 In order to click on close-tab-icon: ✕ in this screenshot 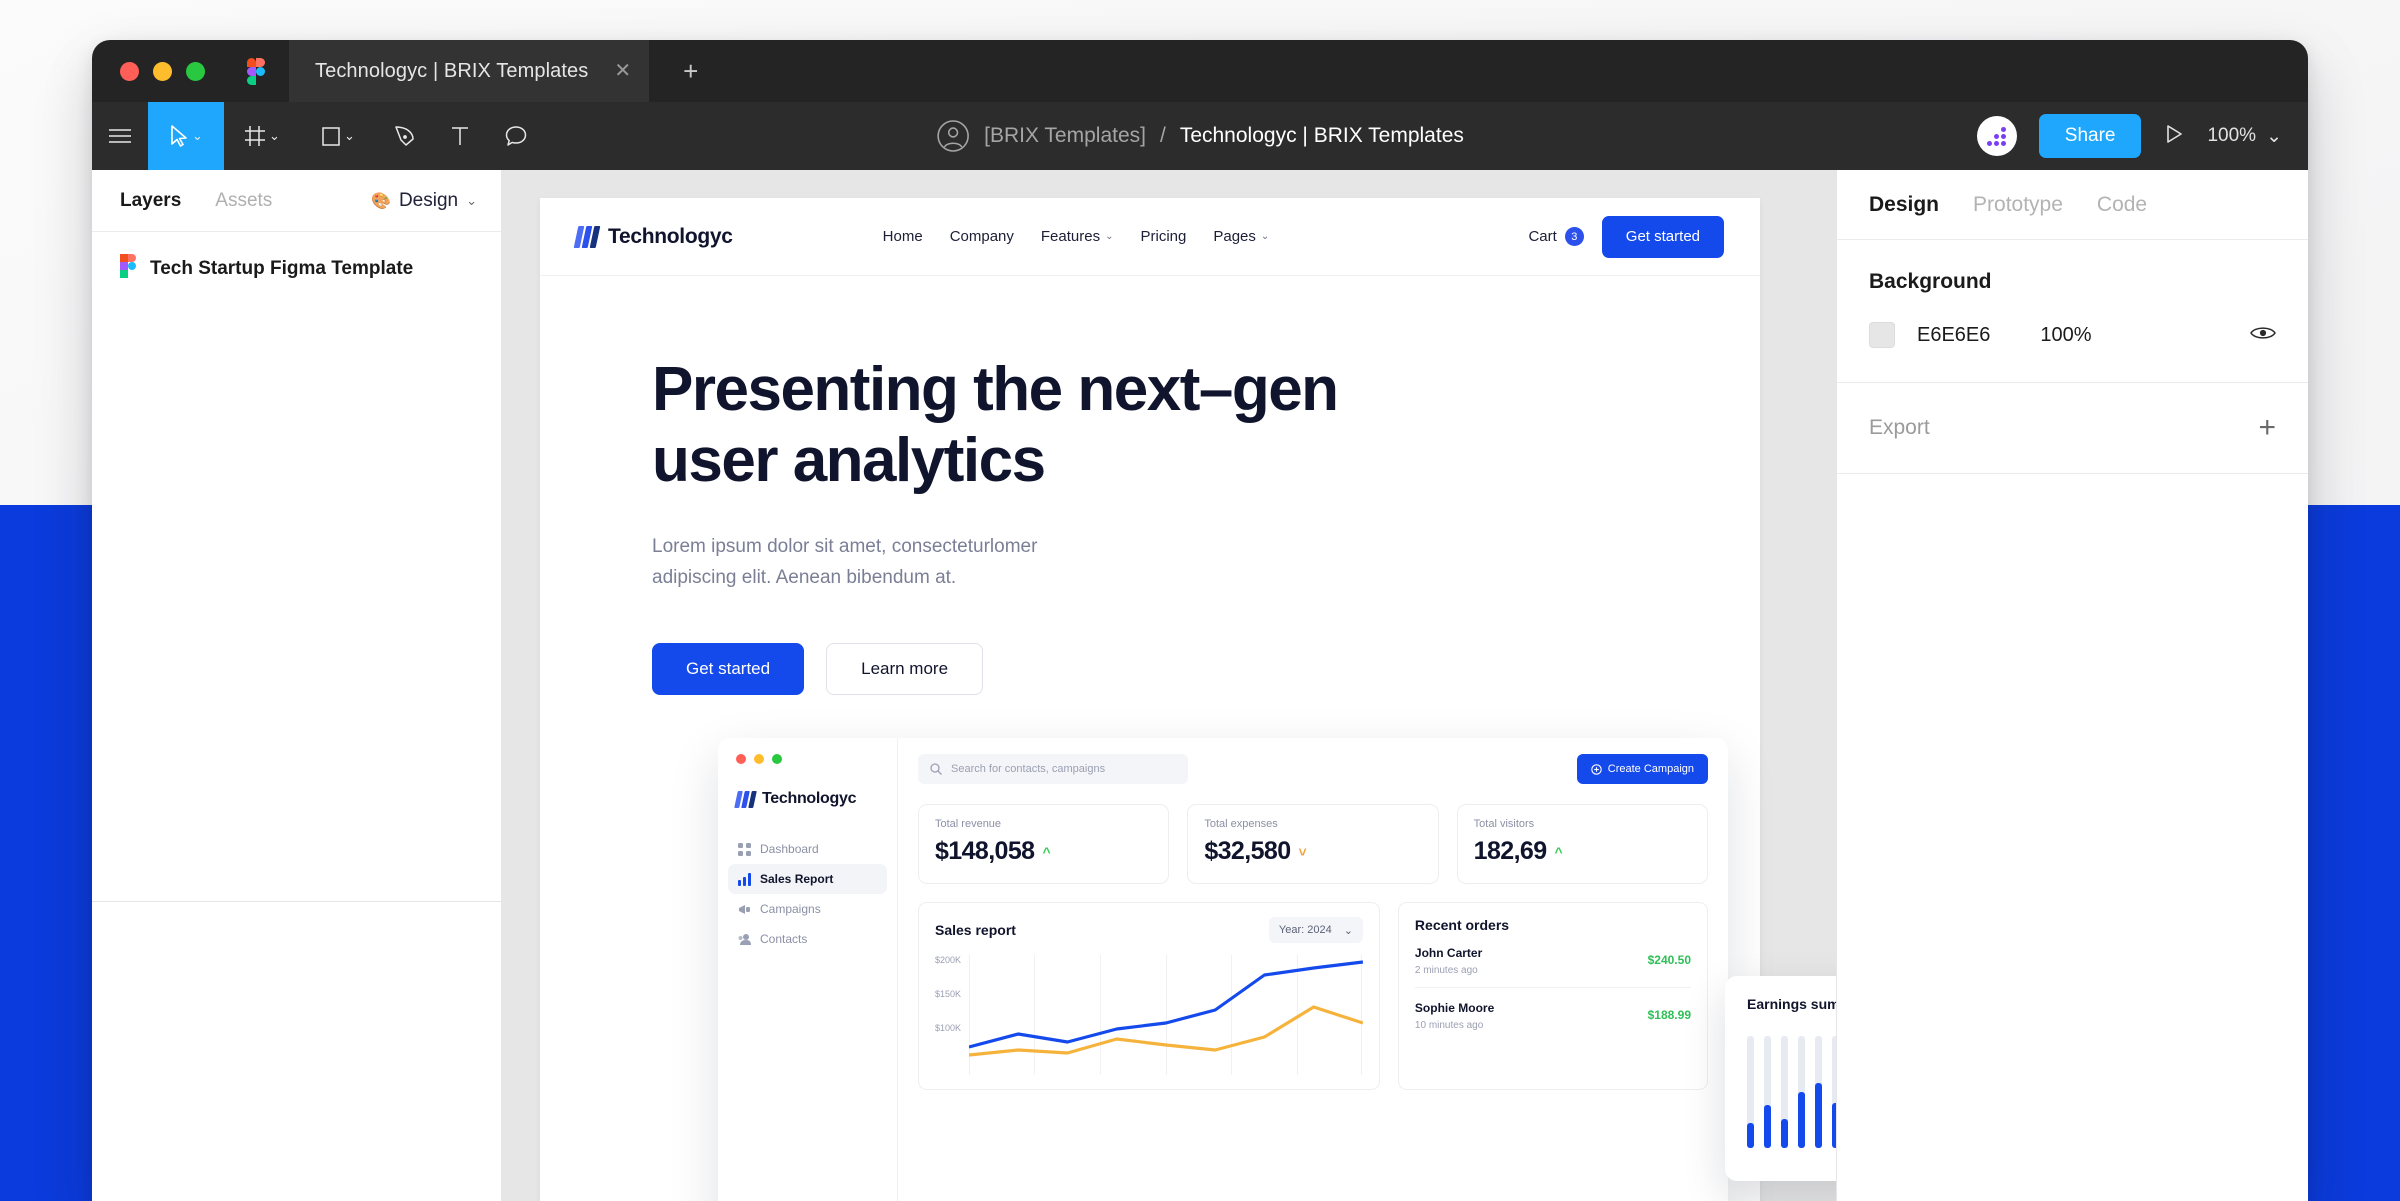, I will do `click(622, 71)`.